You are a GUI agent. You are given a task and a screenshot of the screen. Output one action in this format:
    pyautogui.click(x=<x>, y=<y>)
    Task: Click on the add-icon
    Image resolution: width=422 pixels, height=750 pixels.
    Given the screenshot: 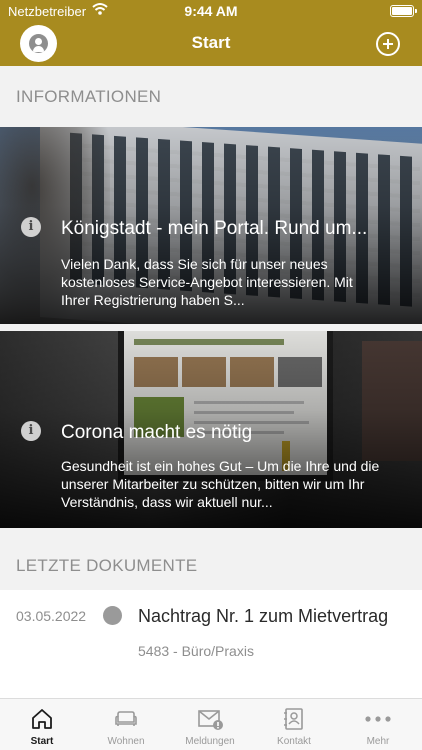 What is the action you would take?
    pyautogui.click(x=388, y=44)
    